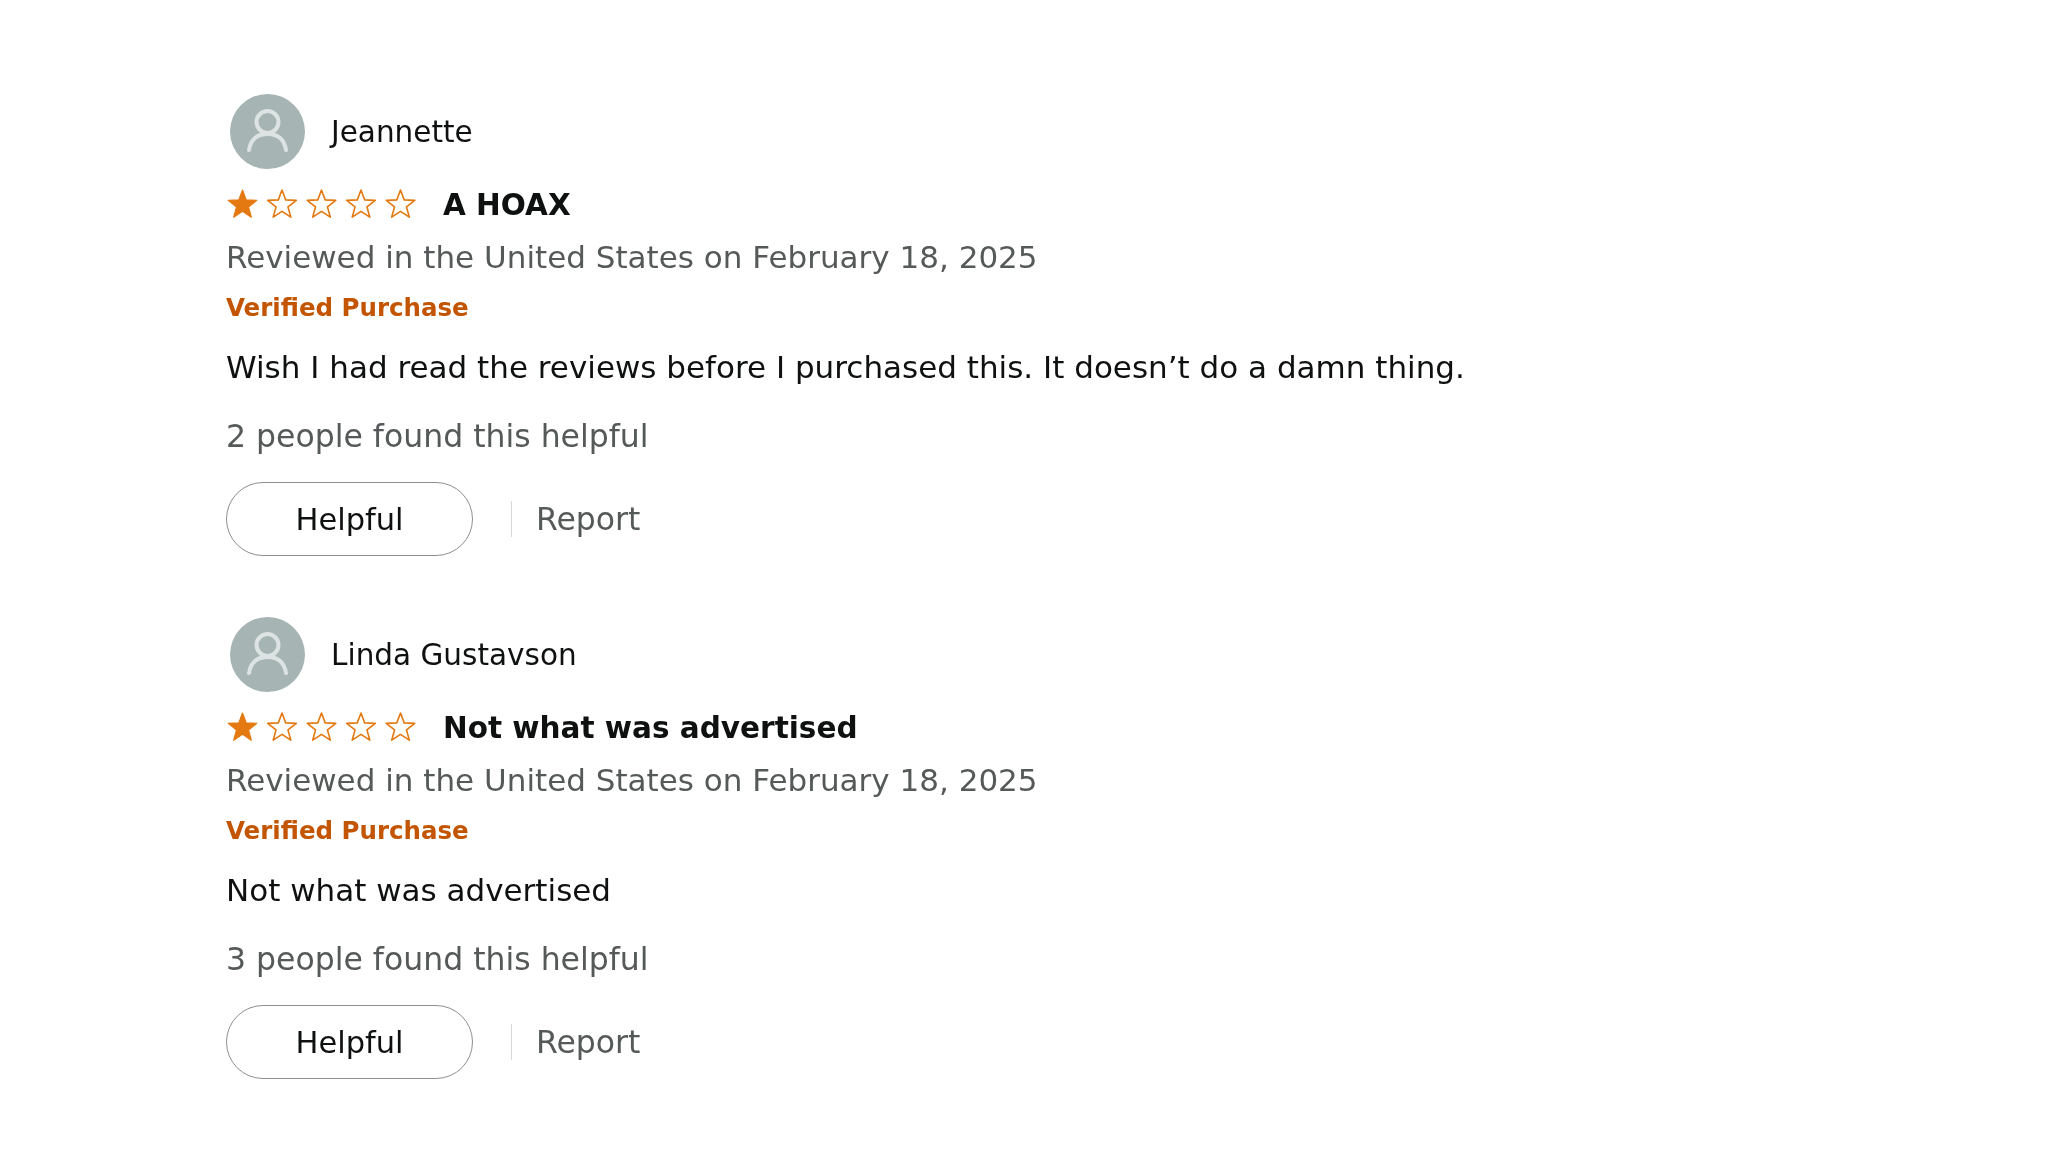 This screenshot has height=1152, width=2048. Describe the element at coordinates (454, 655) in the screenshot. I see `reviewer-name: Linda Gustavson` at that location.